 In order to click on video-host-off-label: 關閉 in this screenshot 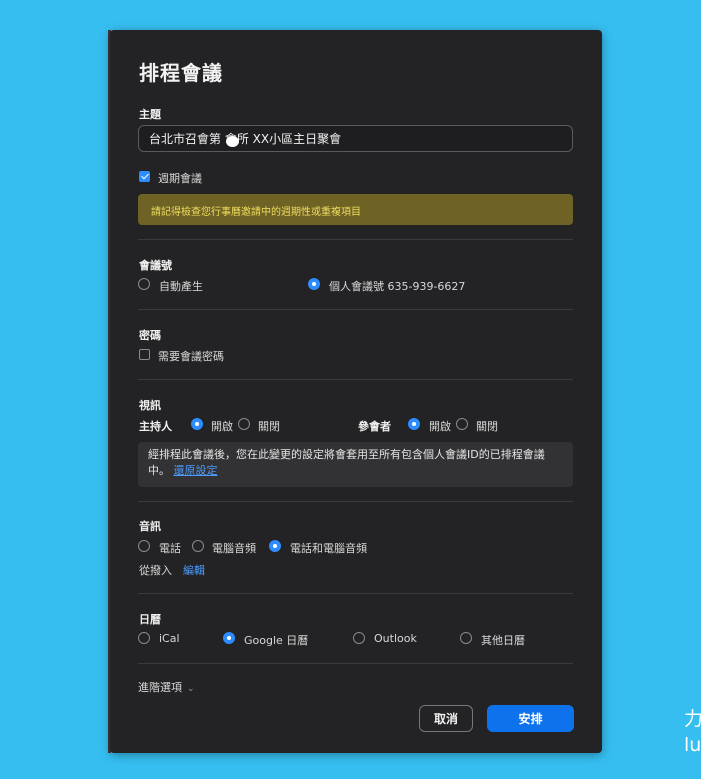, I will do `click(269, 426)`.